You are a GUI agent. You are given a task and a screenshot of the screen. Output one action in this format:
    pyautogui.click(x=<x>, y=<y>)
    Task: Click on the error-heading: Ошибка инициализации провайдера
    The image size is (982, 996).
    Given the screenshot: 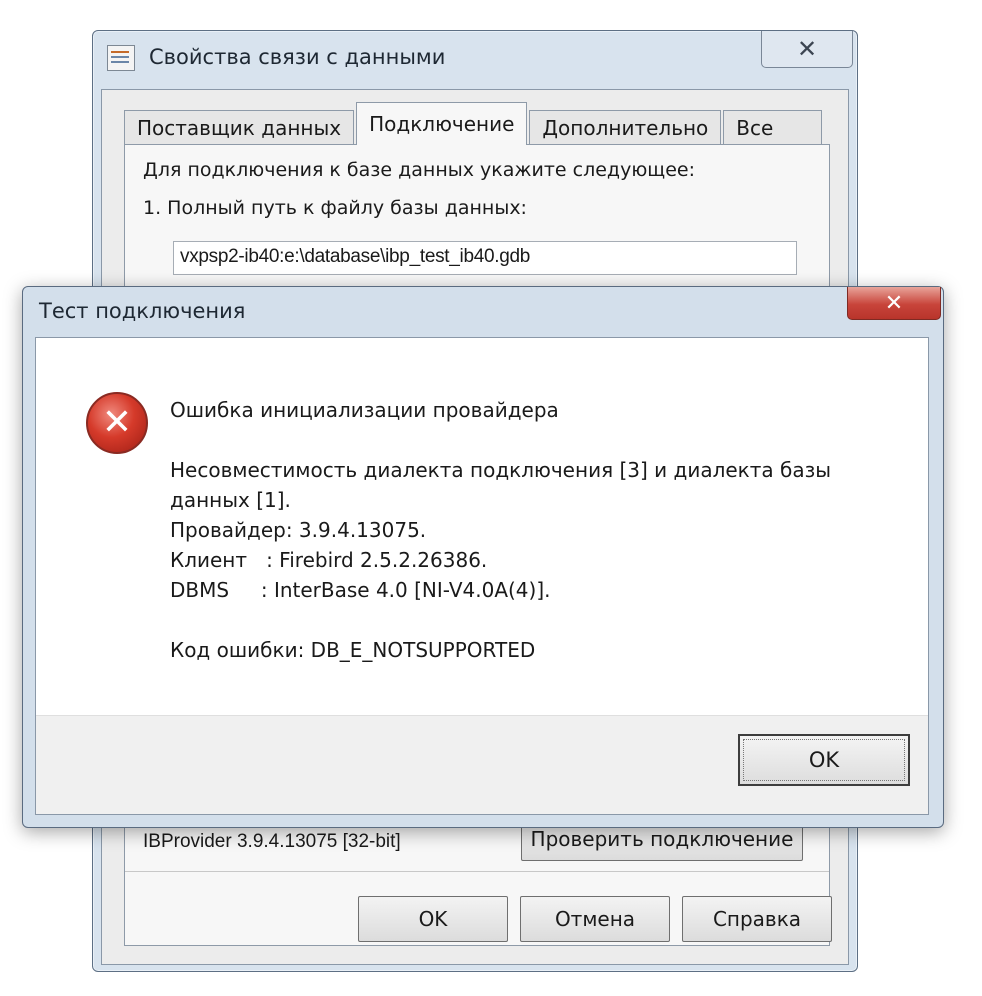 What is the action you would take?
    pyautogui.click(x=364, y=410)
    